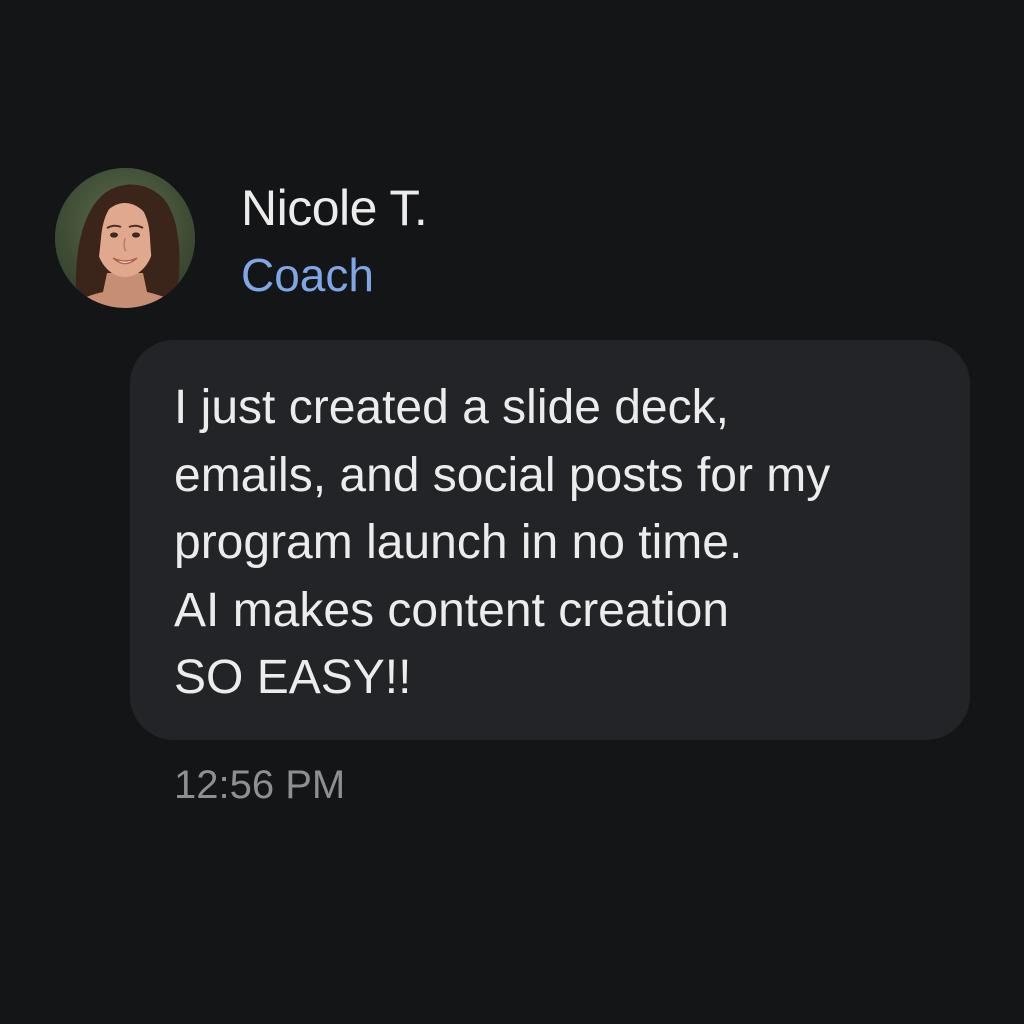  What do you see at coordinates (293, 677) in the screenshot?
I see `message-line: SO EASY!!` at bounding box center [293, 677].